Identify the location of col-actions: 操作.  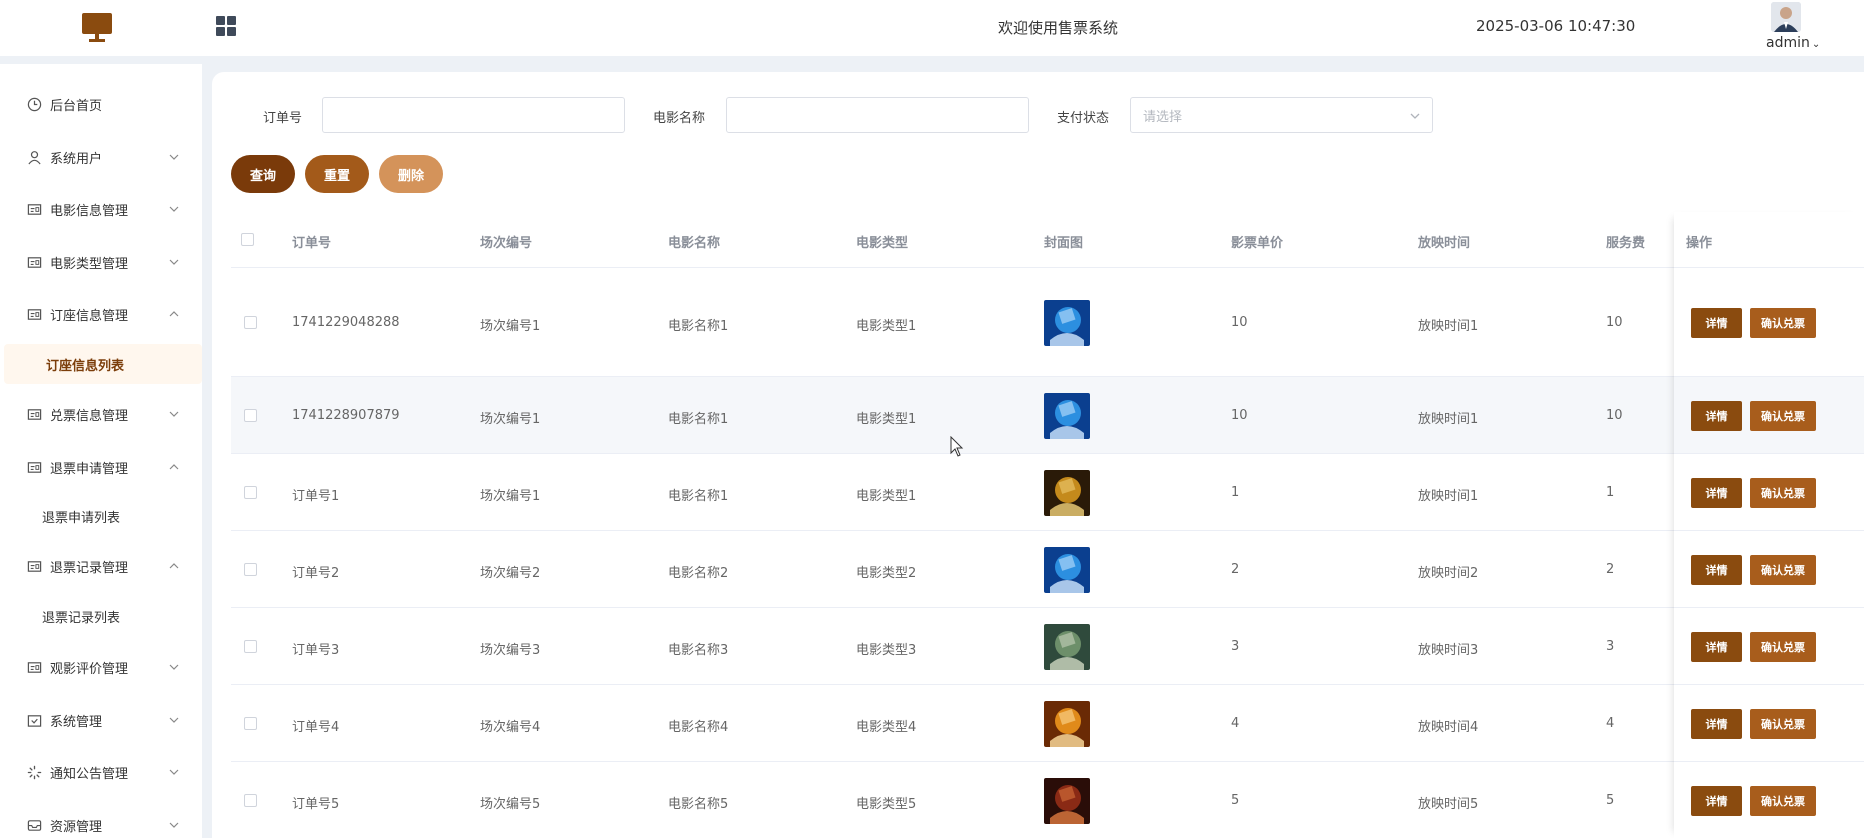
(1699, 243).